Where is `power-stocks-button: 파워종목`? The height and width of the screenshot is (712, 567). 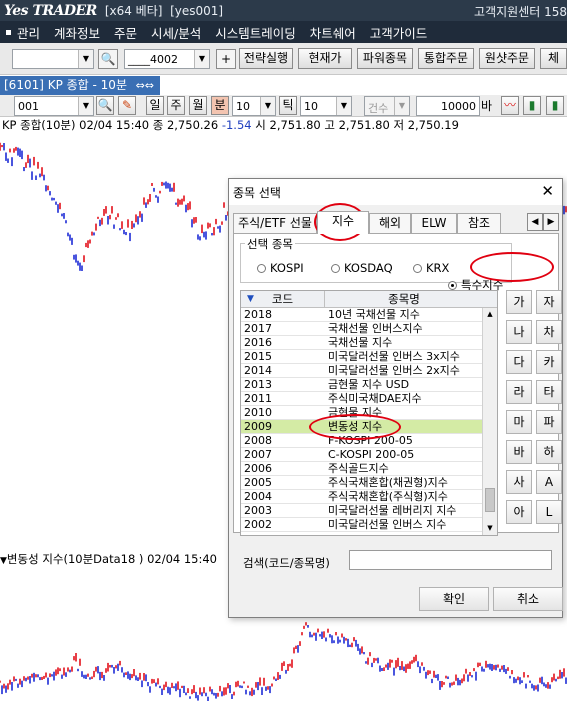 power-stocks-button: 파워종목 is located at coordinates (385, 58).